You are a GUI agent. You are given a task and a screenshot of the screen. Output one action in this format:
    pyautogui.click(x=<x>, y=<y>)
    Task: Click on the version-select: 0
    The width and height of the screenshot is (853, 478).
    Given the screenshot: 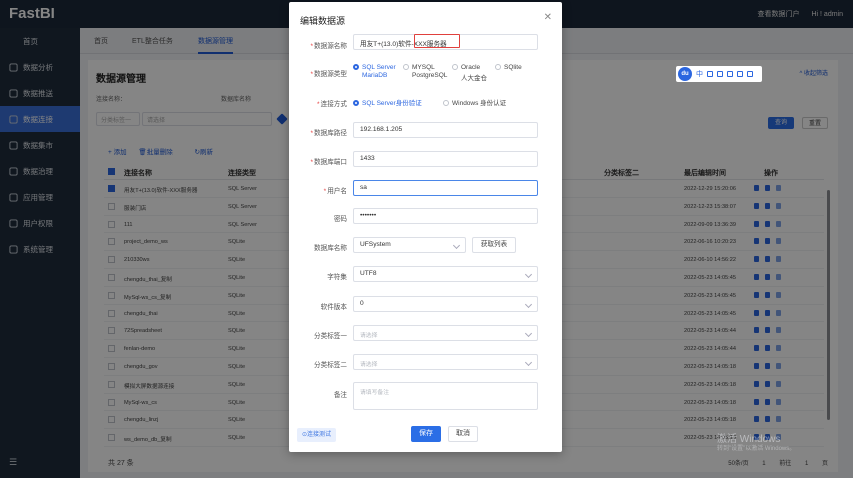 What is the action you would take?
    pyautogui.click(x=445, y=304)
    